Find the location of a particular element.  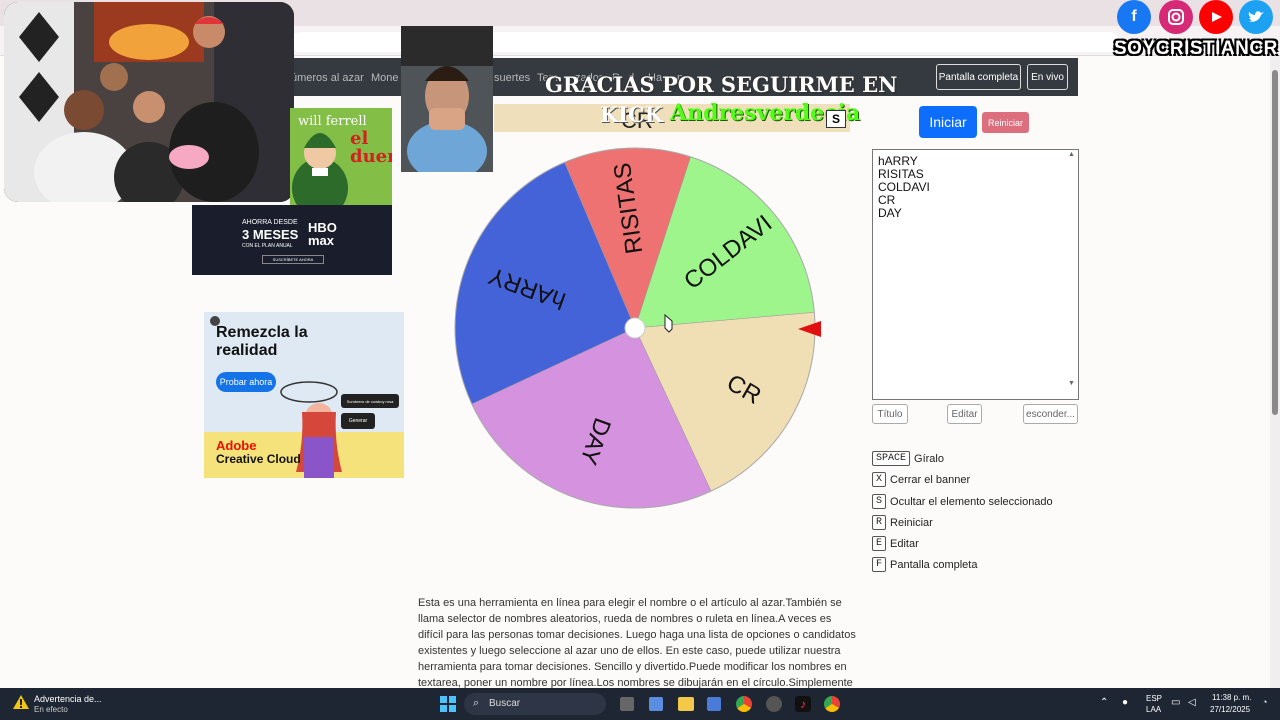

shortcut-spin: SPACE Gíralo is located at coordinates (908, 458).